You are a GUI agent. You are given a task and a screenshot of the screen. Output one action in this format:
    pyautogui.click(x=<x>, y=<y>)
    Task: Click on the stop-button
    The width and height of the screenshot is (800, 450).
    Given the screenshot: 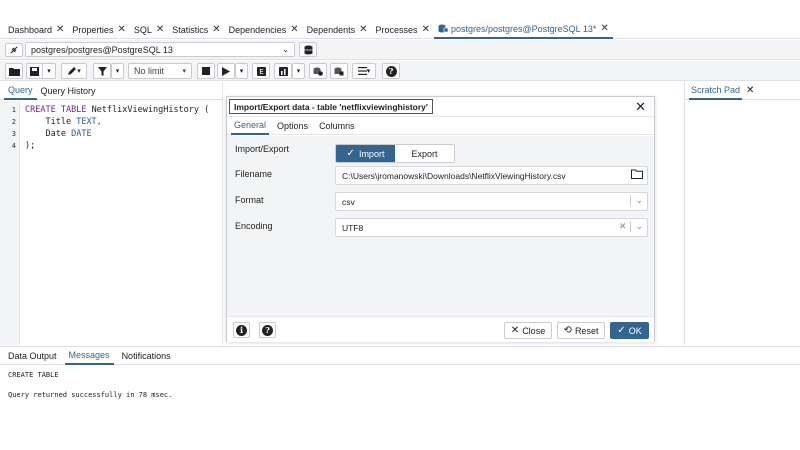 What is the action you would take?
    pyautogui.click(x=206, y=71)
    